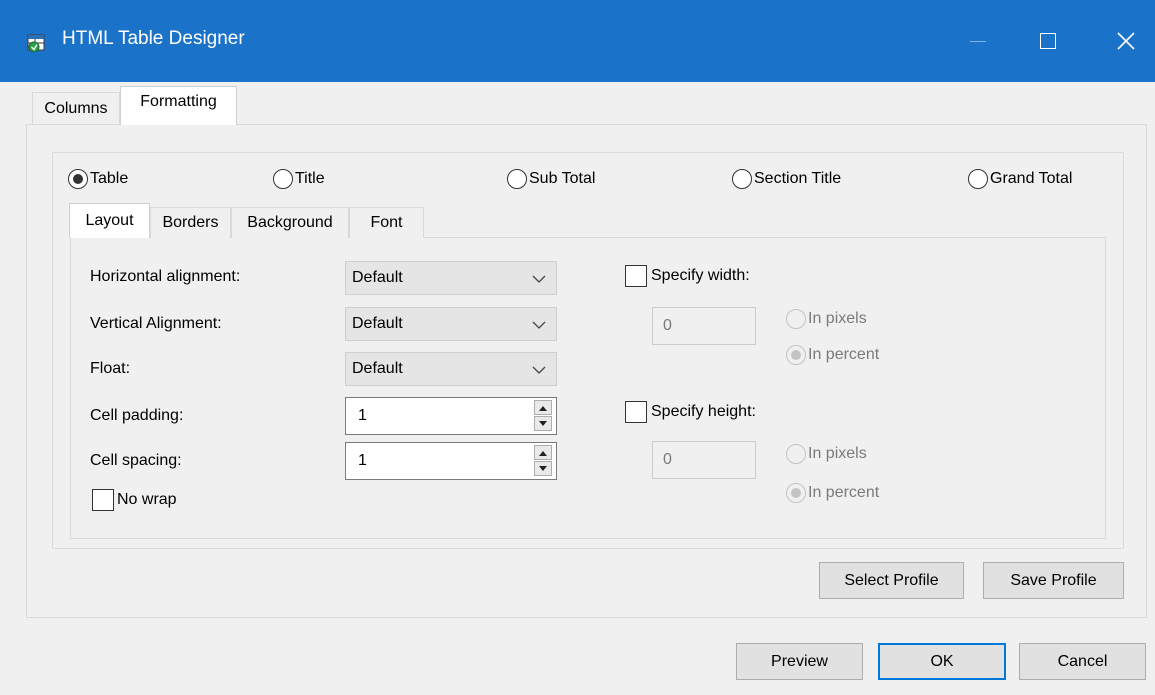  Describe the element at coordinates (147, 499) in the screenshot. I see `no-wrap-label: No wrap` at that location.